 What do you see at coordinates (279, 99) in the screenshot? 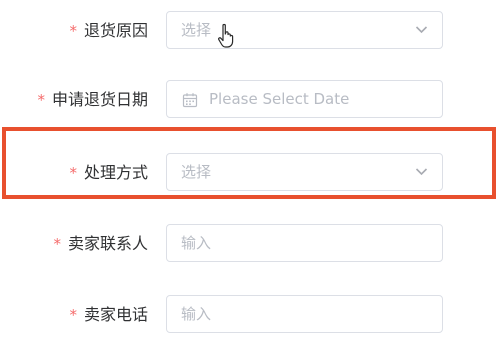
I see `request-date-placeholder: Please Select Date` at bounding box center [279, 99].